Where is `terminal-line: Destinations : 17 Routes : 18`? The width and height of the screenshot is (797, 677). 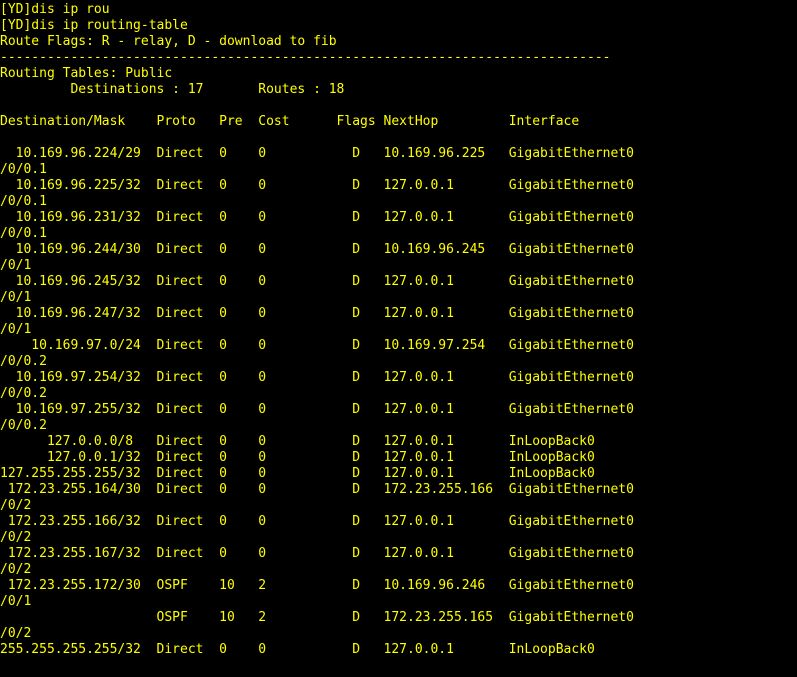 terminal-line: Destinations : 17 Routes : 18 is located at coordinates (172, 89).